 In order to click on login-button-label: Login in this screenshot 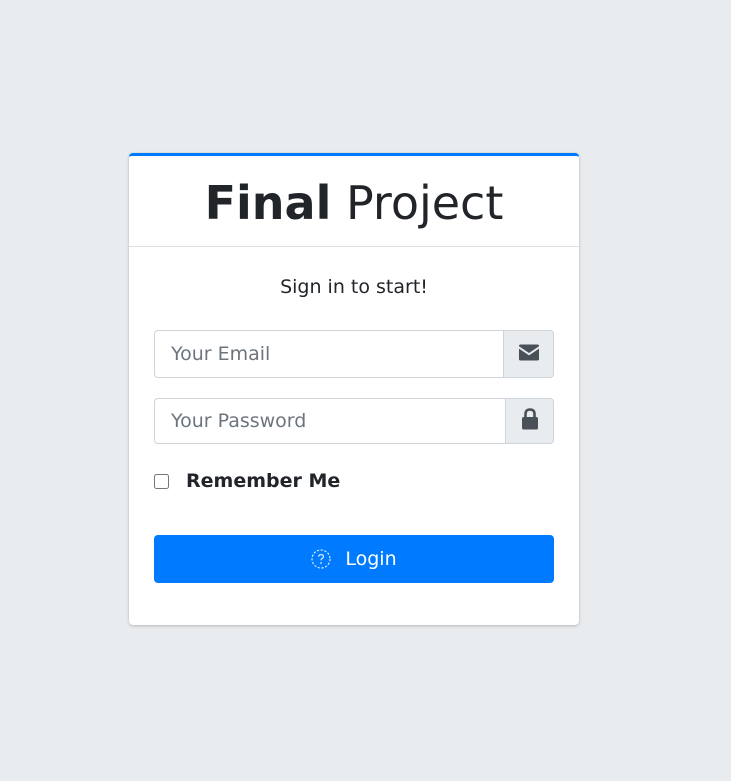, I will do `click(371, 559)`.